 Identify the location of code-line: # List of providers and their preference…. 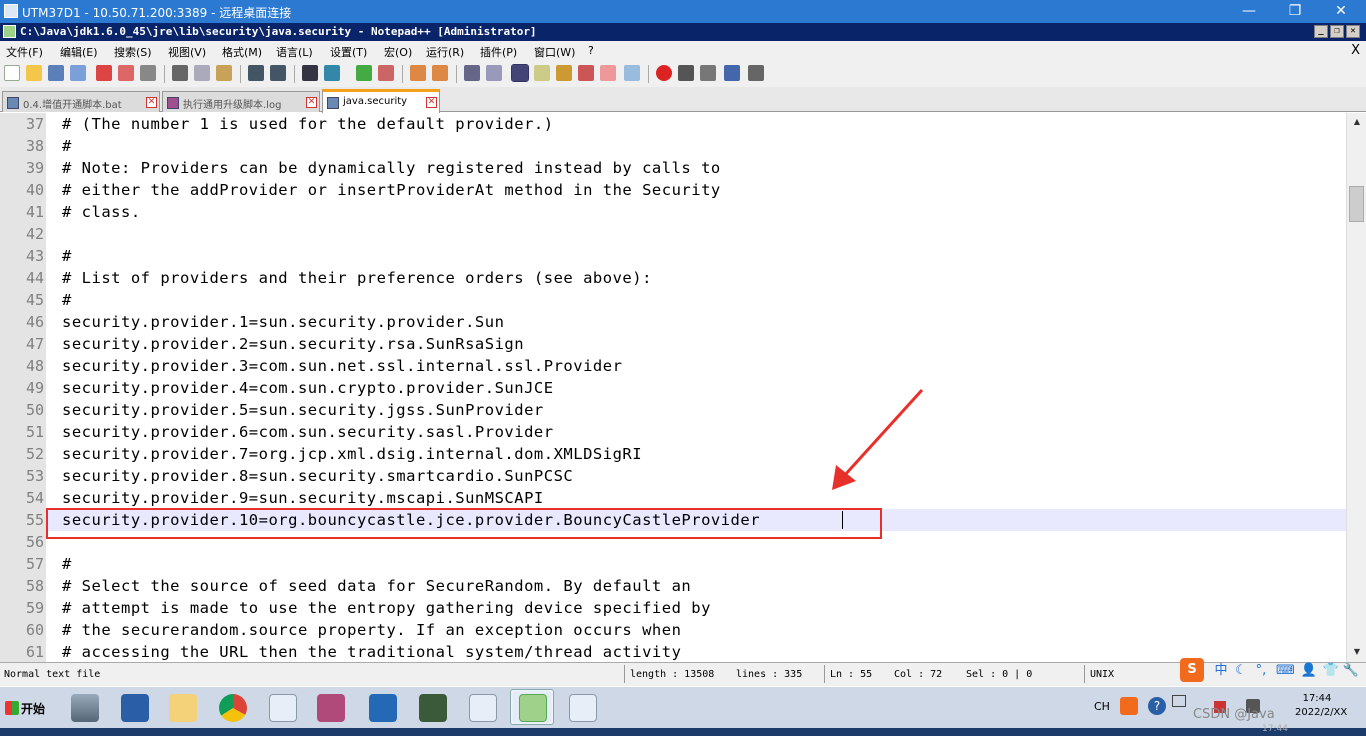
(357, 278).